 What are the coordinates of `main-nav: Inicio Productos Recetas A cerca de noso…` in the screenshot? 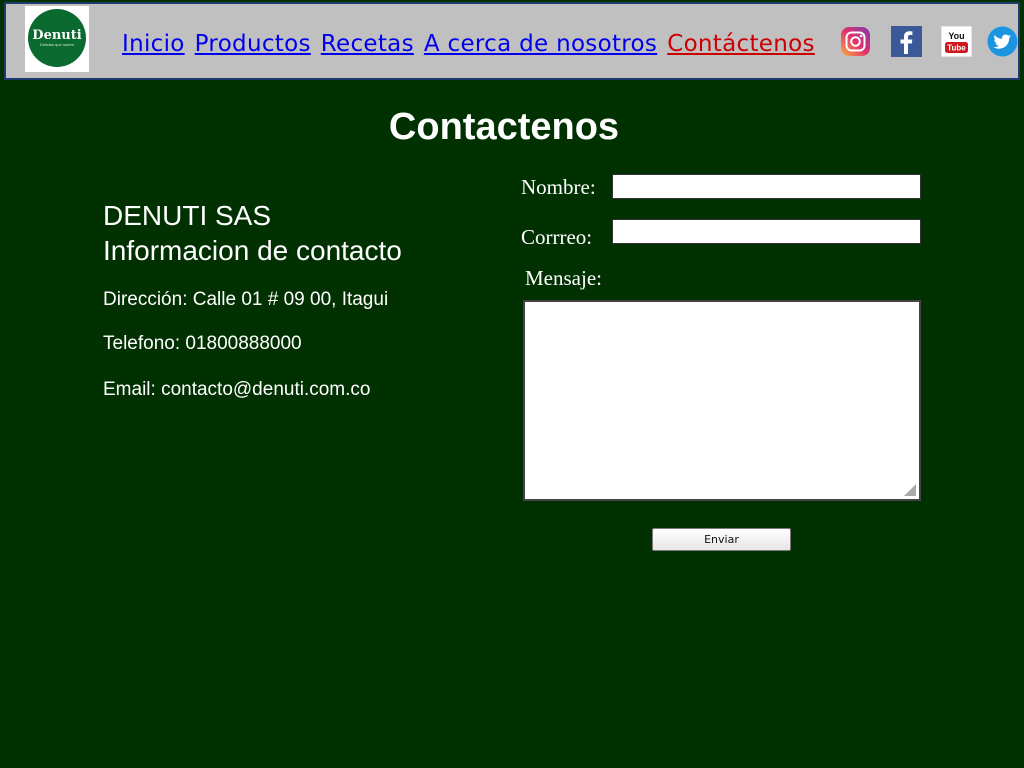 It's located at (468, 46).